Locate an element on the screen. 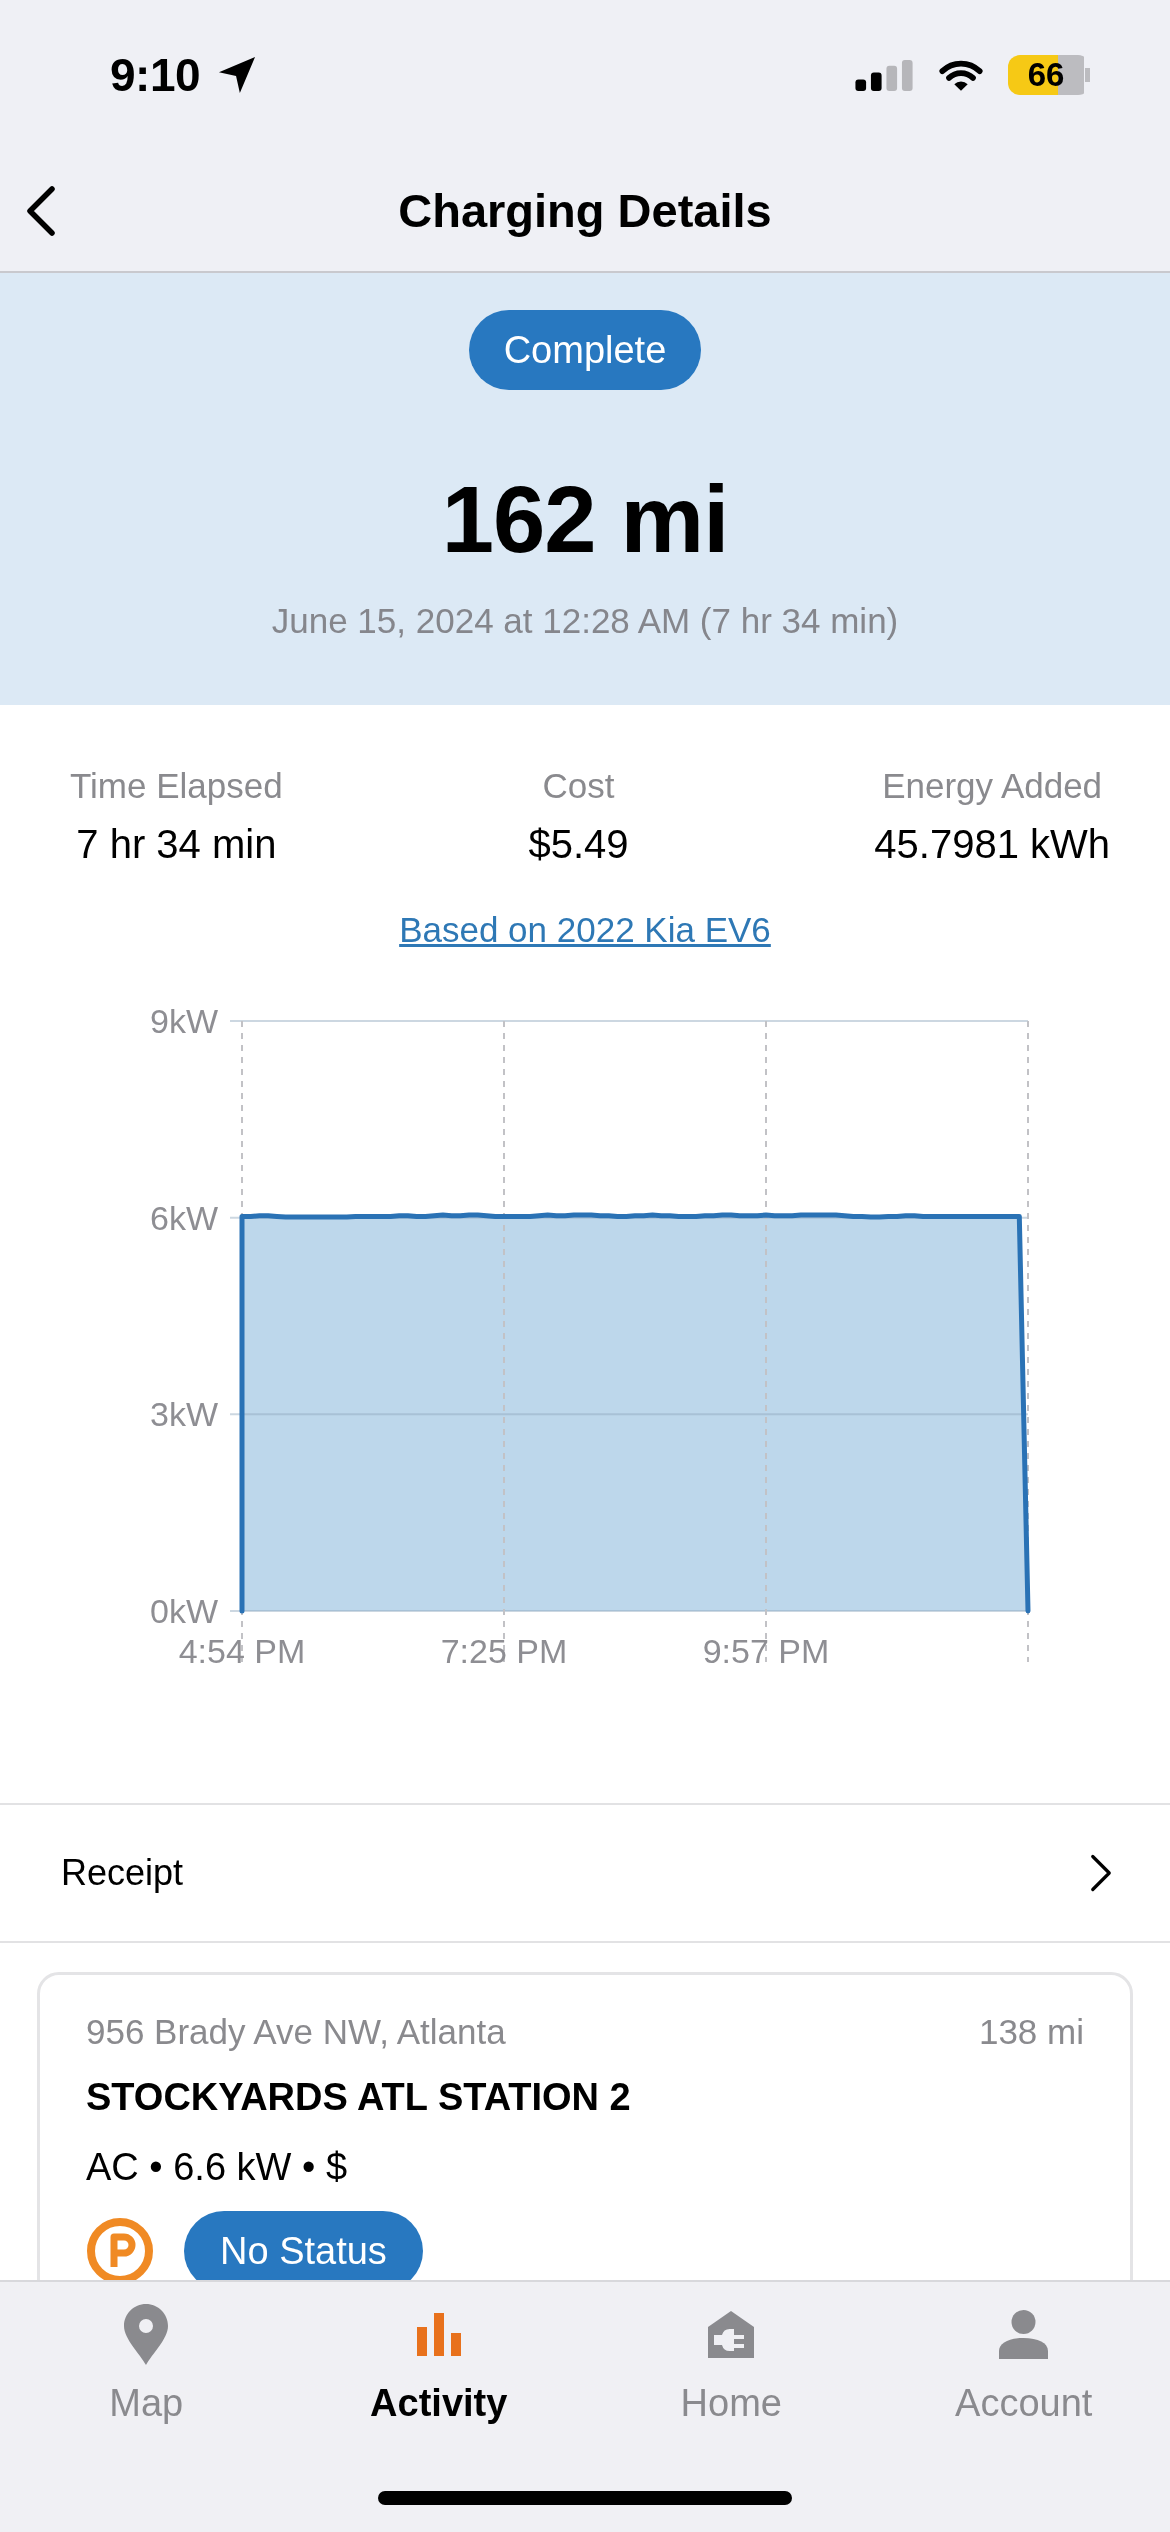 The height and width of the screenshot is (2532, 1170). station-card: 956 Brady Ave NW, Atlanta 138 mi STOCKYARDS ATL STATION 2 AC • 6.6 kW • $ No Status is located at coordinates (585, 2126).